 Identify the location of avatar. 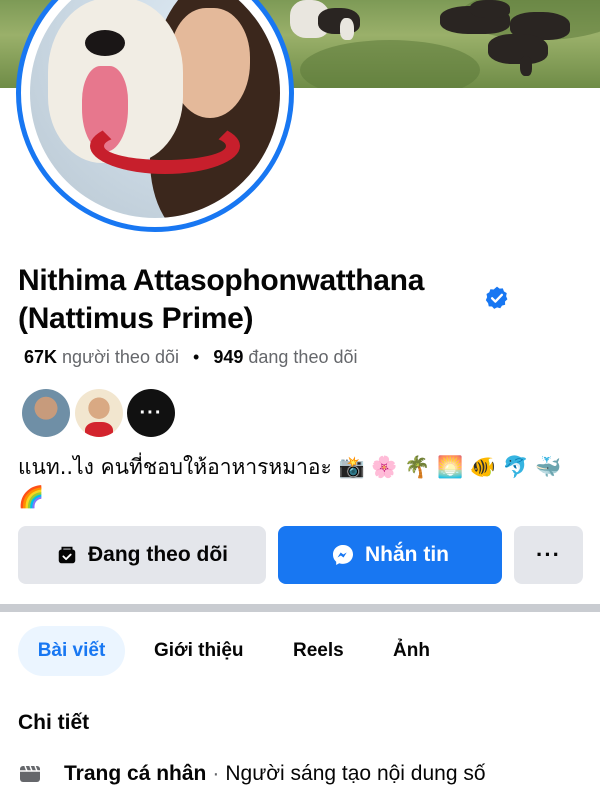
(155, 109).